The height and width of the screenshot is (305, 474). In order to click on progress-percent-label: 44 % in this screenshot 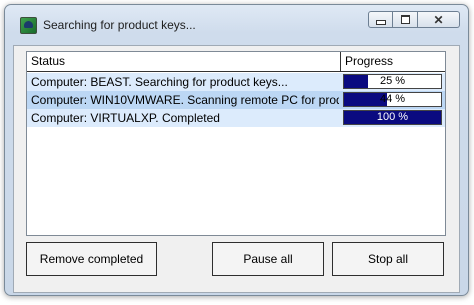, I will do `click(392, 99)`.